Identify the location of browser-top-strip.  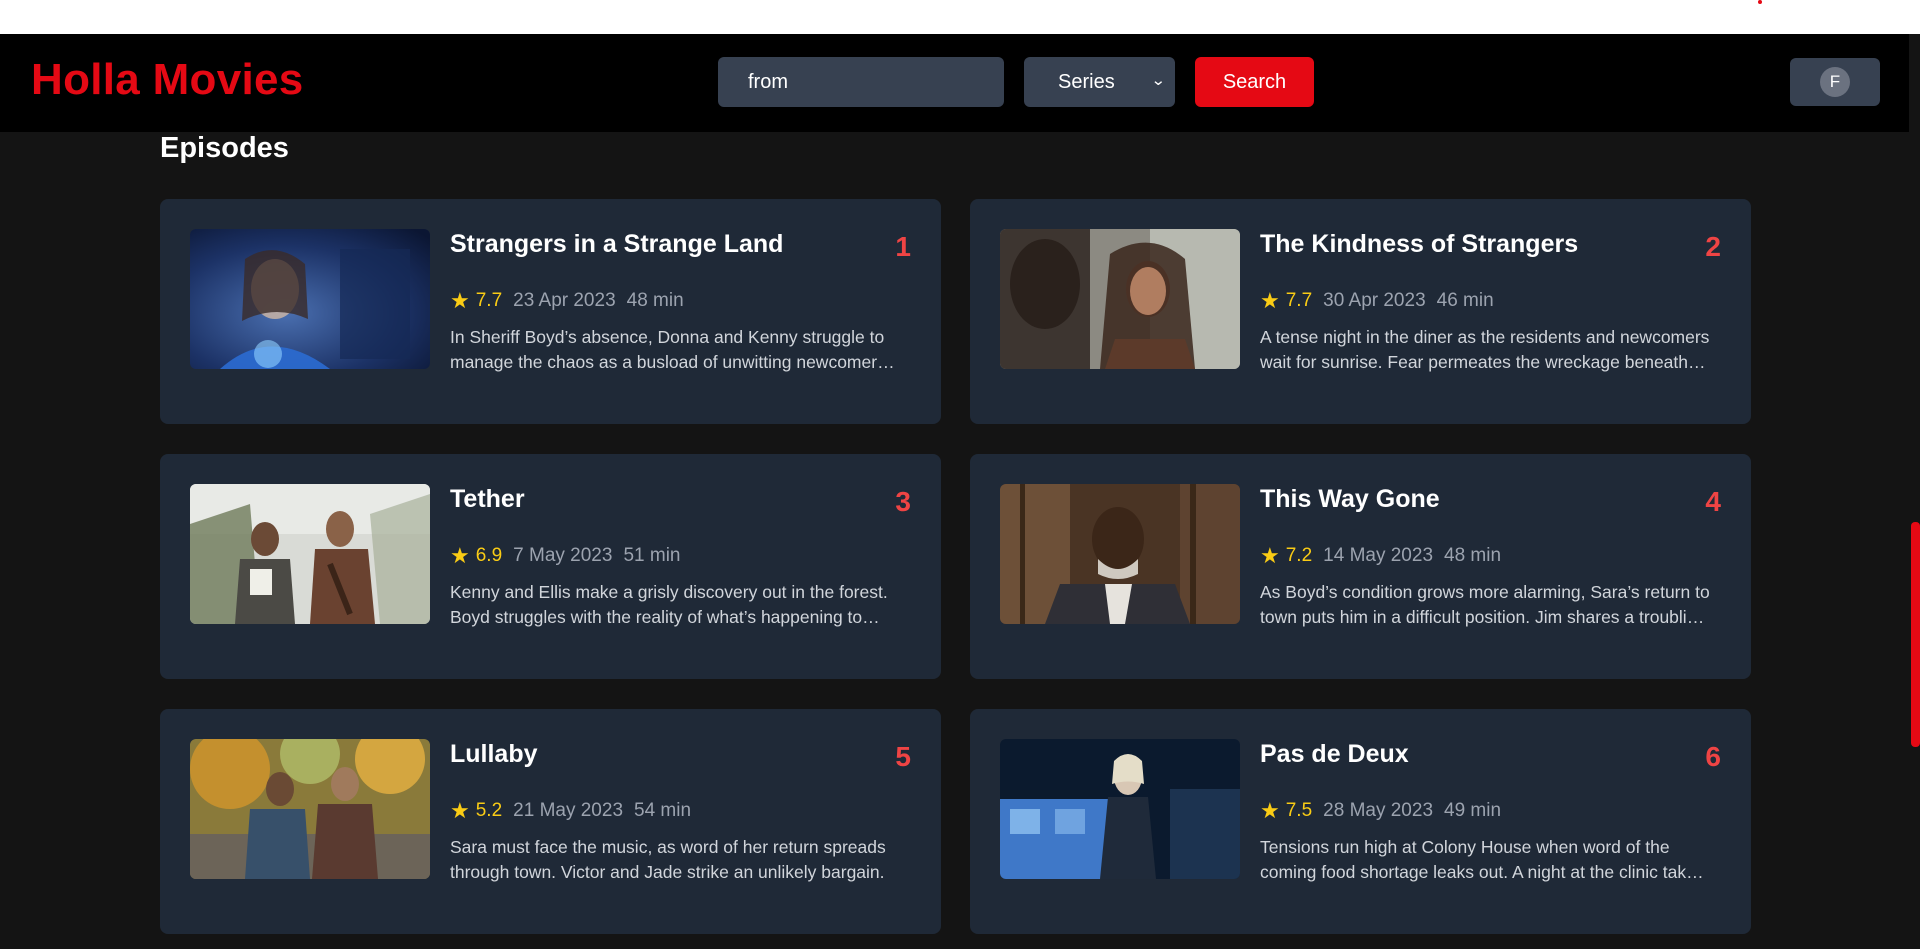
(960, 17).